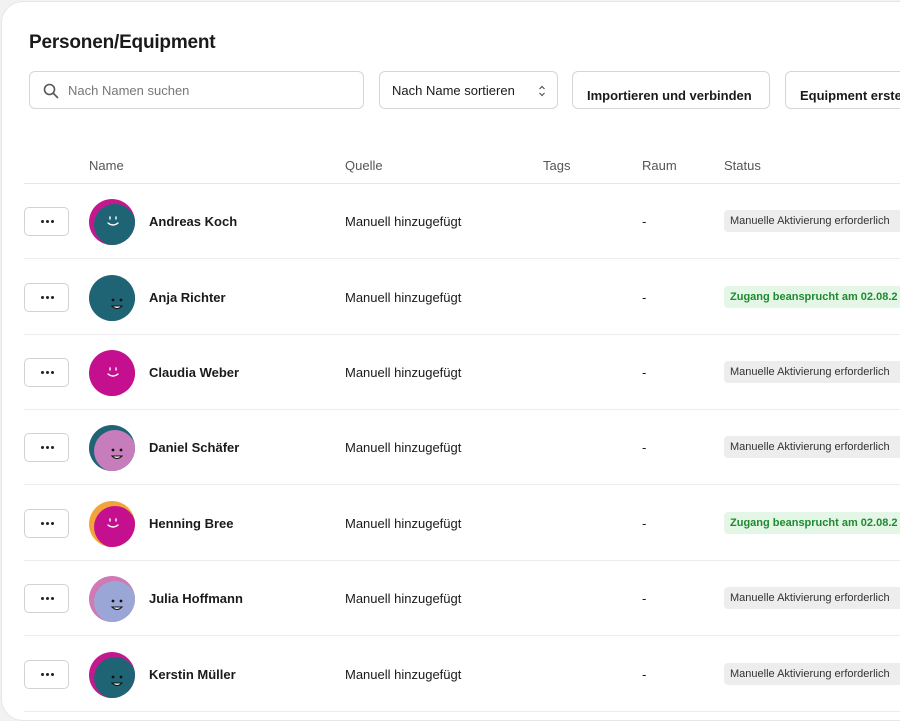  I want to click on page-title: Personen/Equipment, so click(122, 42).